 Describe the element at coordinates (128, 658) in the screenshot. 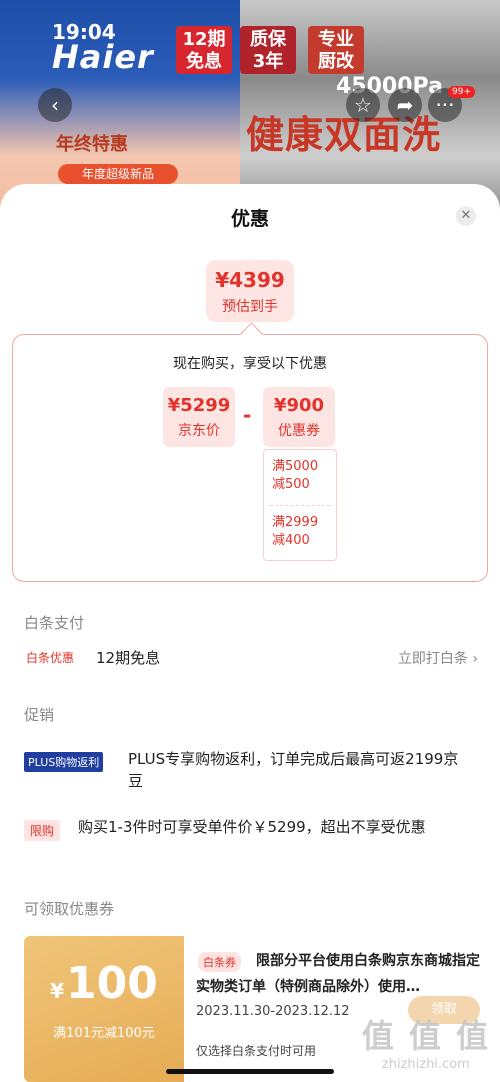

I see `baitiao-offer: 12期免息` at that location.